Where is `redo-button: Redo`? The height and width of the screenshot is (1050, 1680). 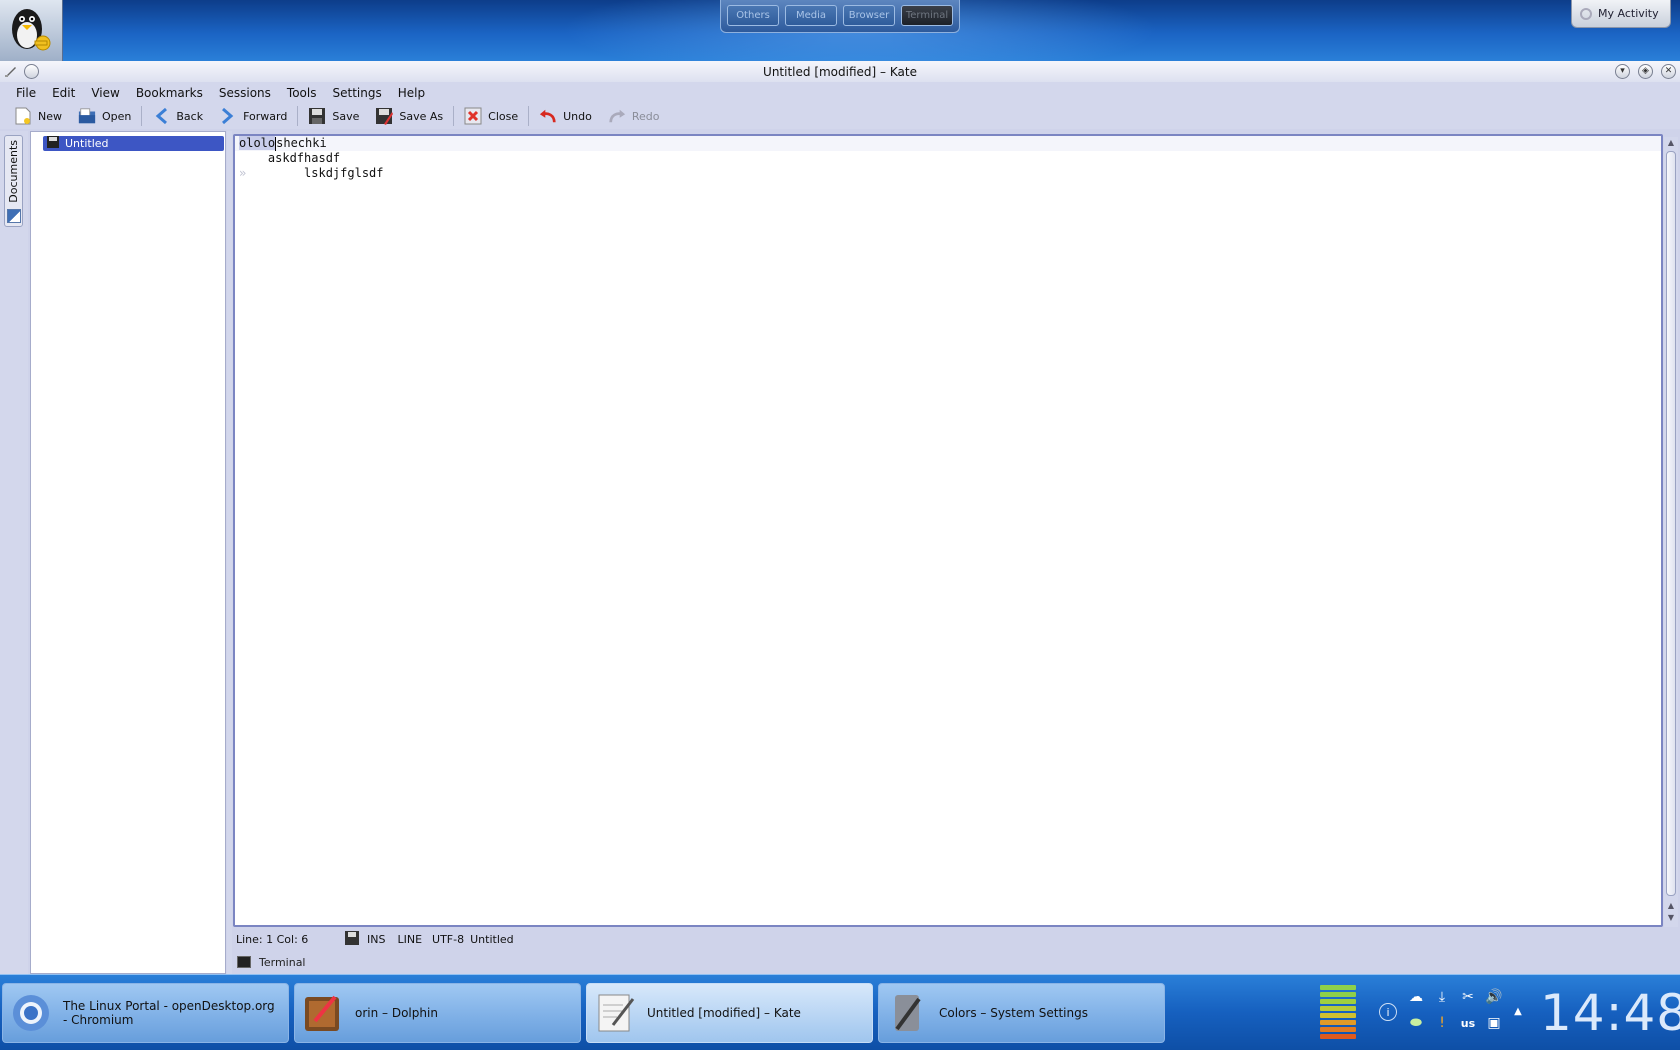 redo-button: Redo is located at coordinates (634, 116).